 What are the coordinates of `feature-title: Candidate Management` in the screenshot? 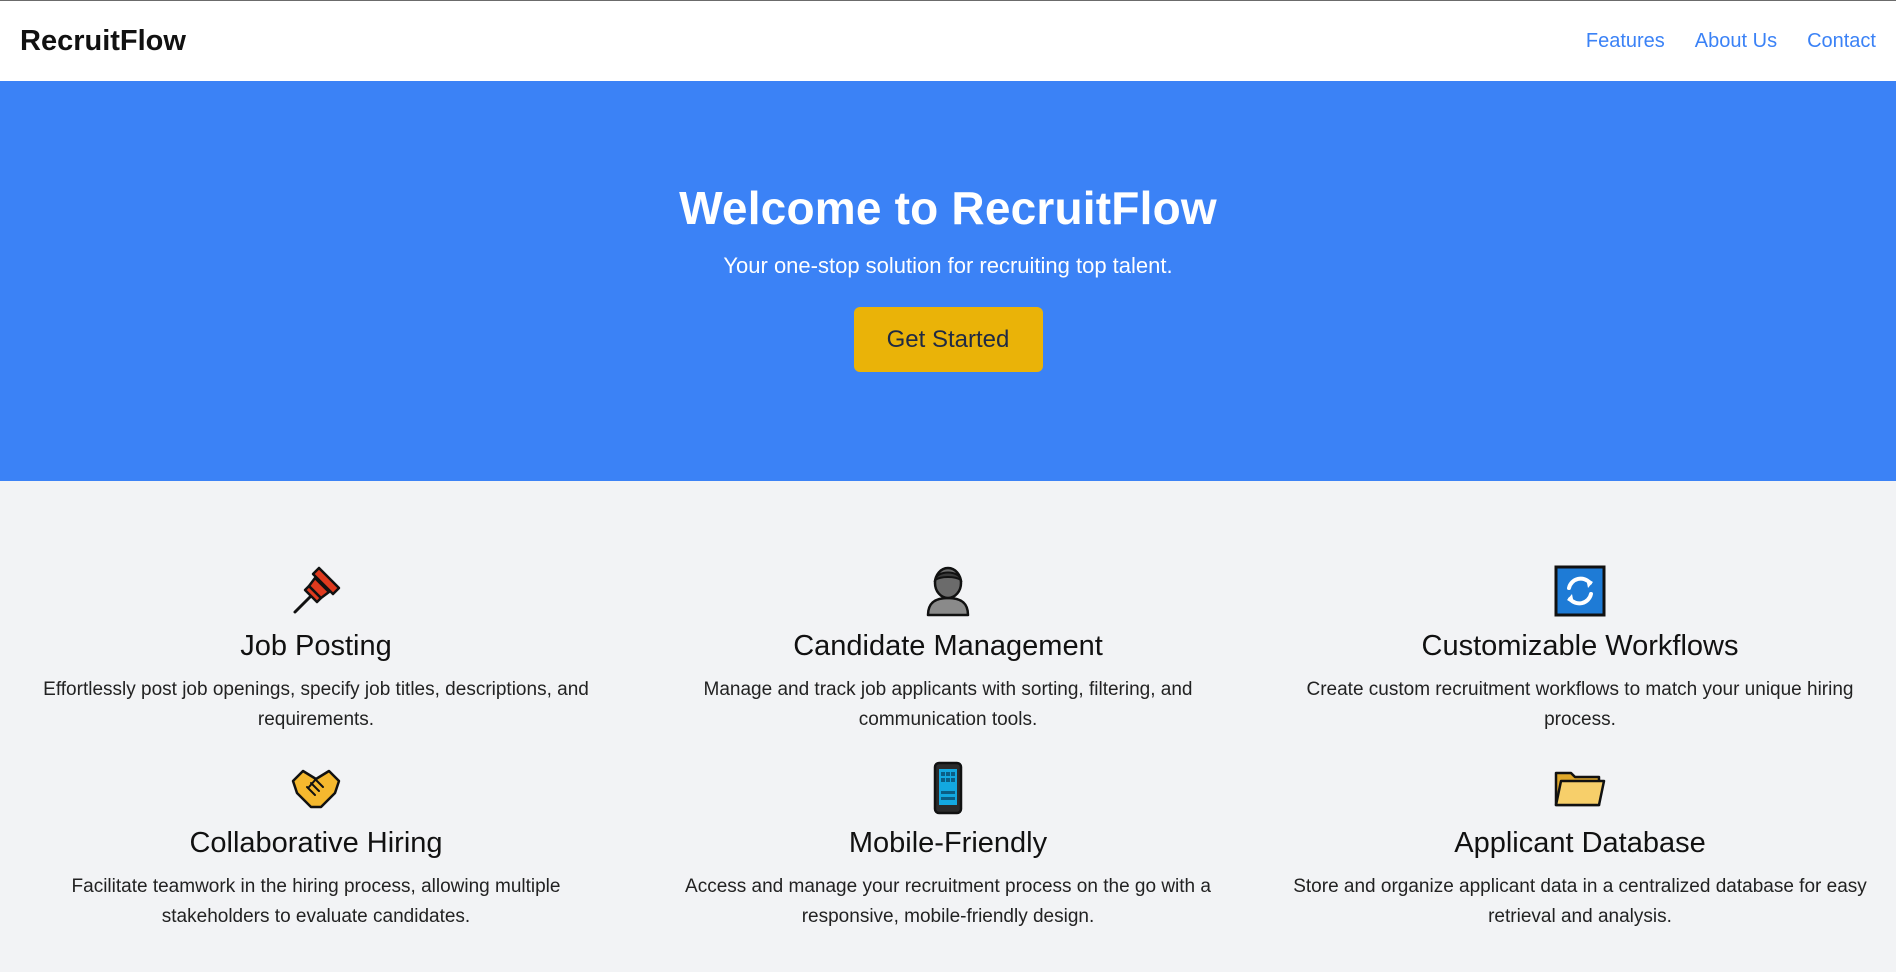 It's located at (948, 646).